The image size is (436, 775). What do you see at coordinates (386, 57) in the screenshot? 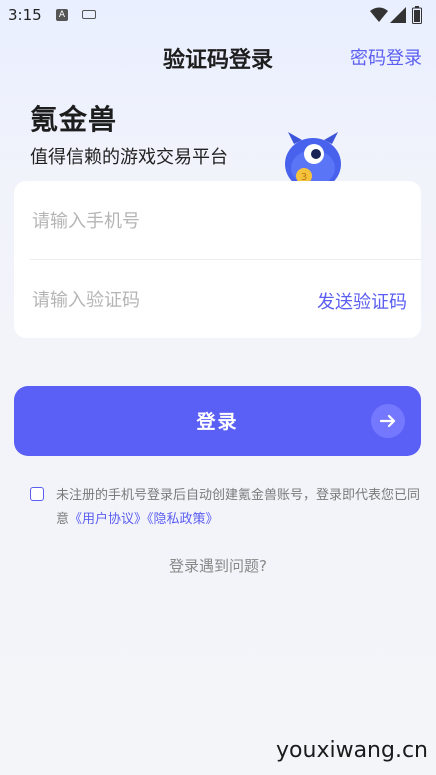
I see `password-login-link: 密码登录` at bounding box center [386, 57].